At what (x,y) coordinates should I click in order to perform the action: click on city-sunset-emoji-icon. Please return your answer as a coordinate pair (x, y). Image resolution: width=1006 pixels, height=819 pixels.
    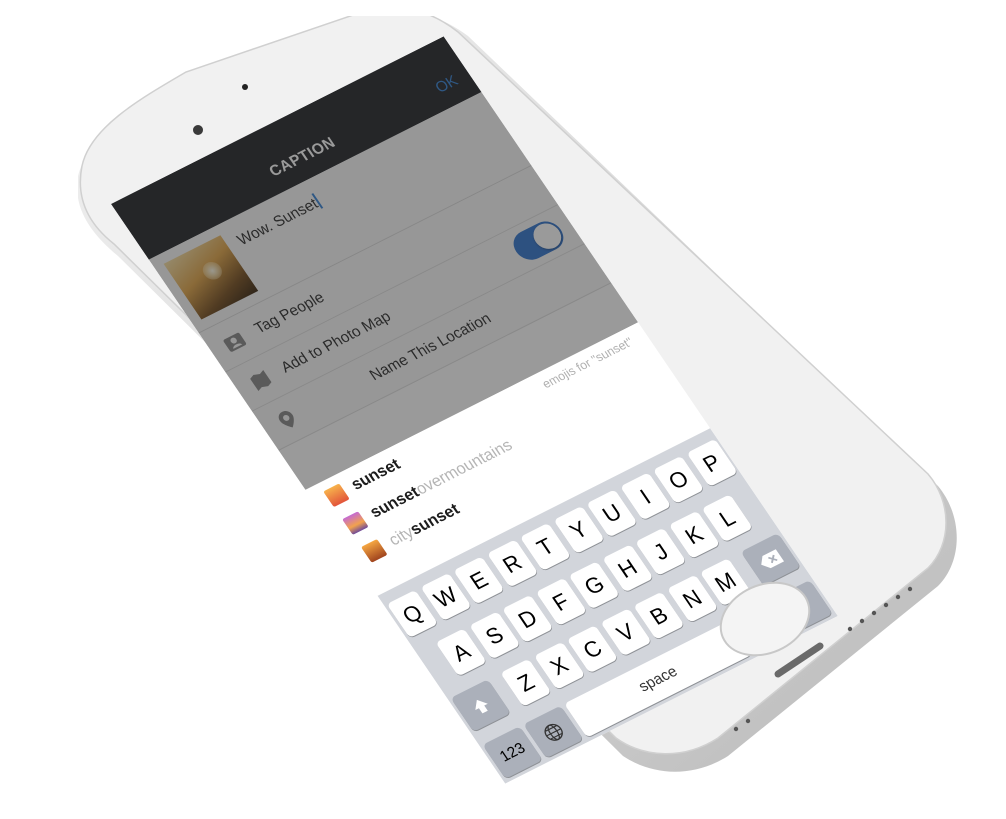
    Looking at the image, I should click on (374, 551).